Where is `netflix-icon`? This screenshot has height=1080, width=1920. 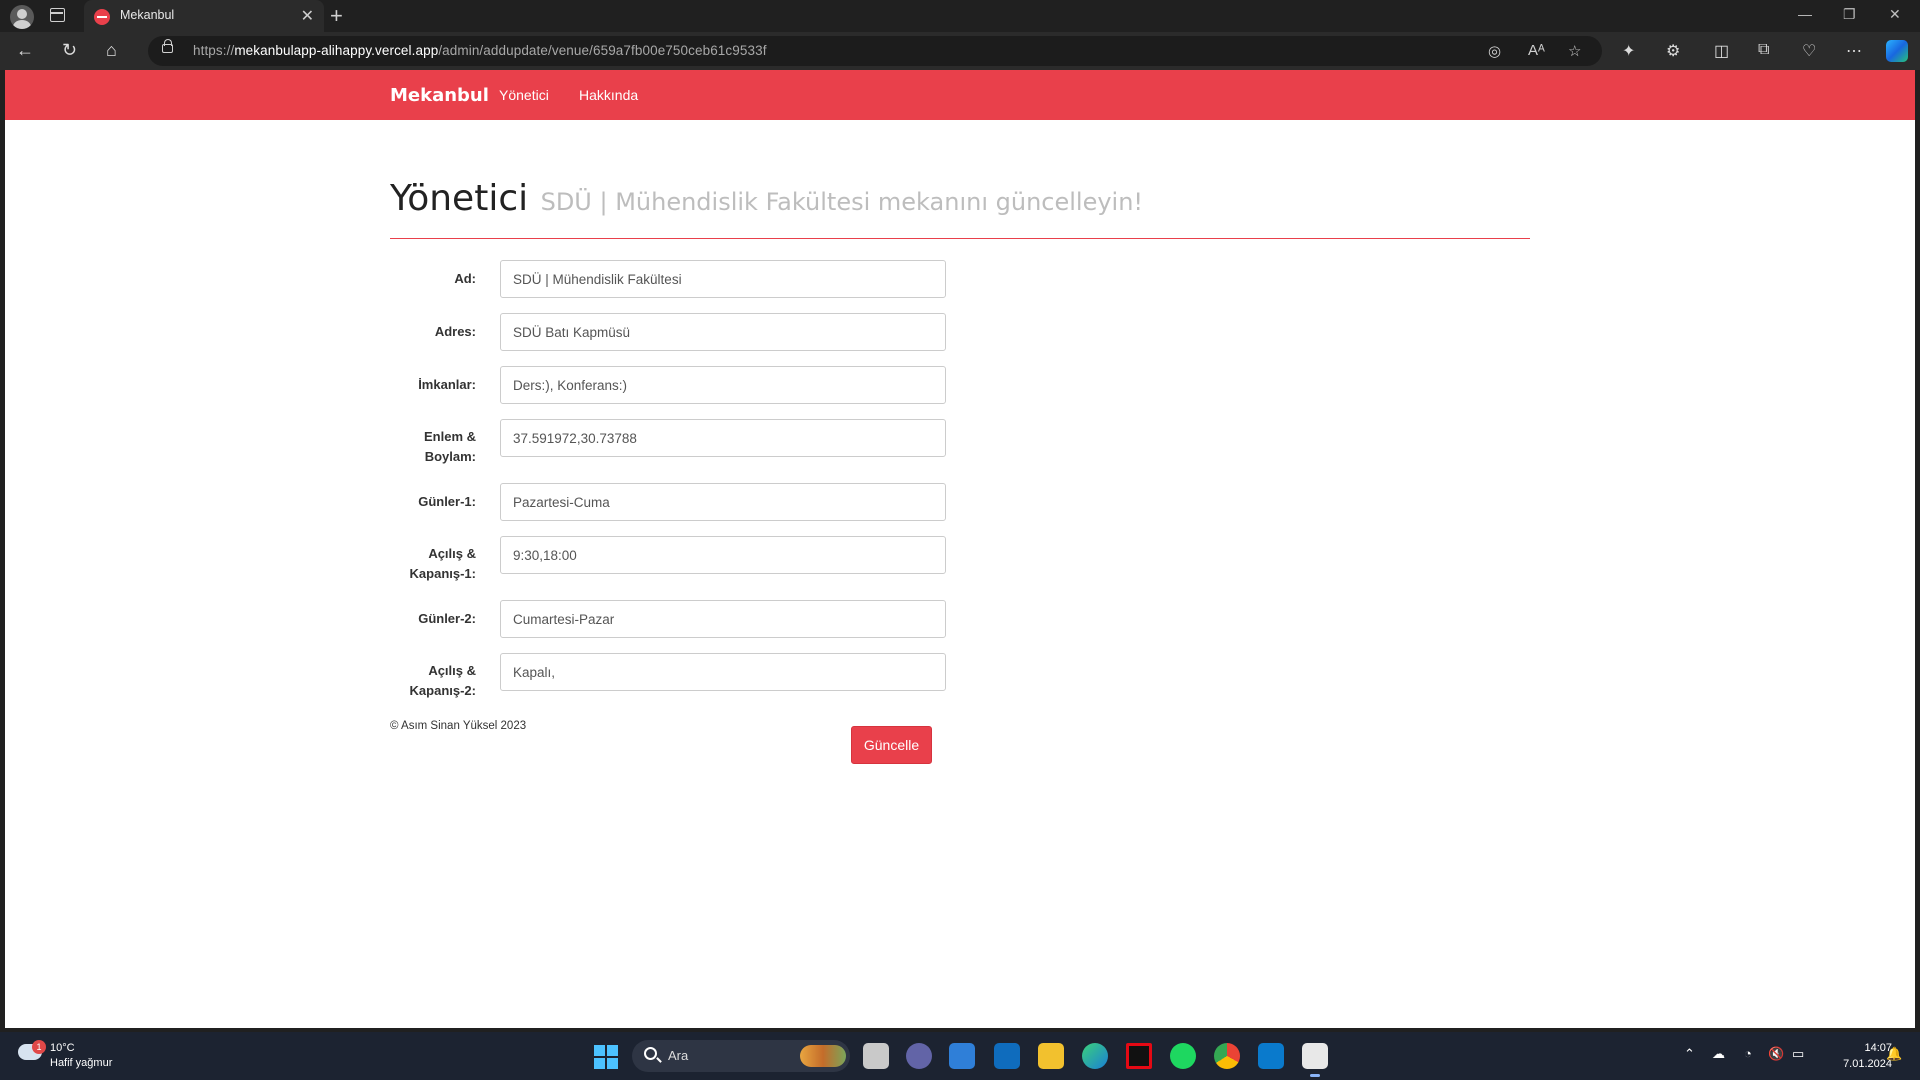 netflix-icon is located at coordinates (1139, 1056).